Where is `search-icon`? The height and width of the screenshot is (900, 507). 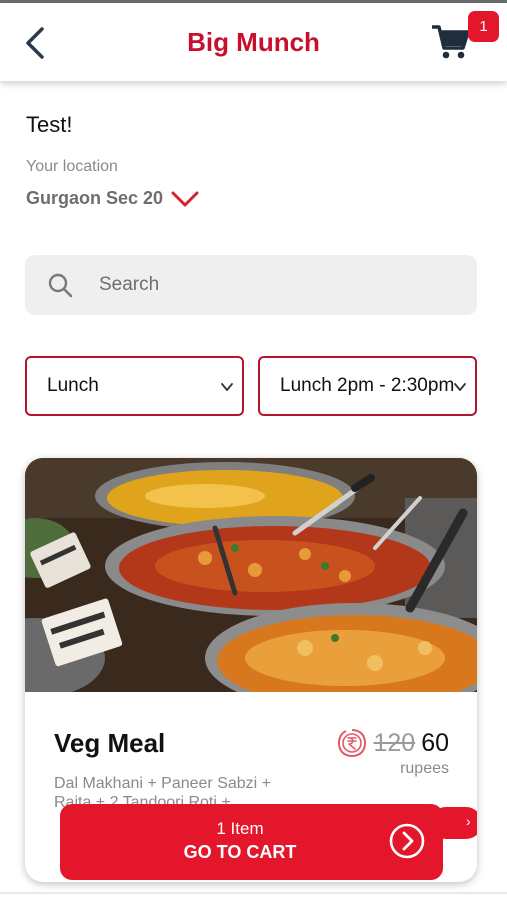 search-icon is located at coordinates (60, 285).